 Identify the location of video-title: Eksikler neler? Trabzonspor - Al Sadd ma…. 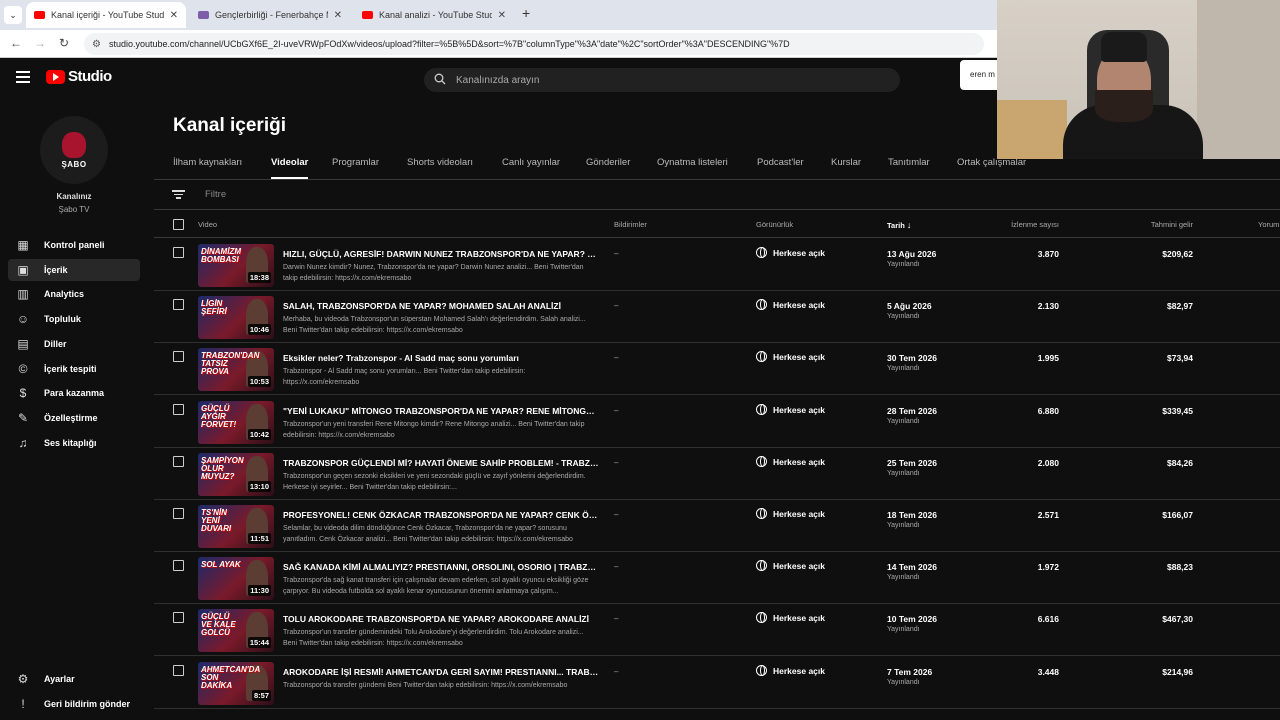
(441, 358).